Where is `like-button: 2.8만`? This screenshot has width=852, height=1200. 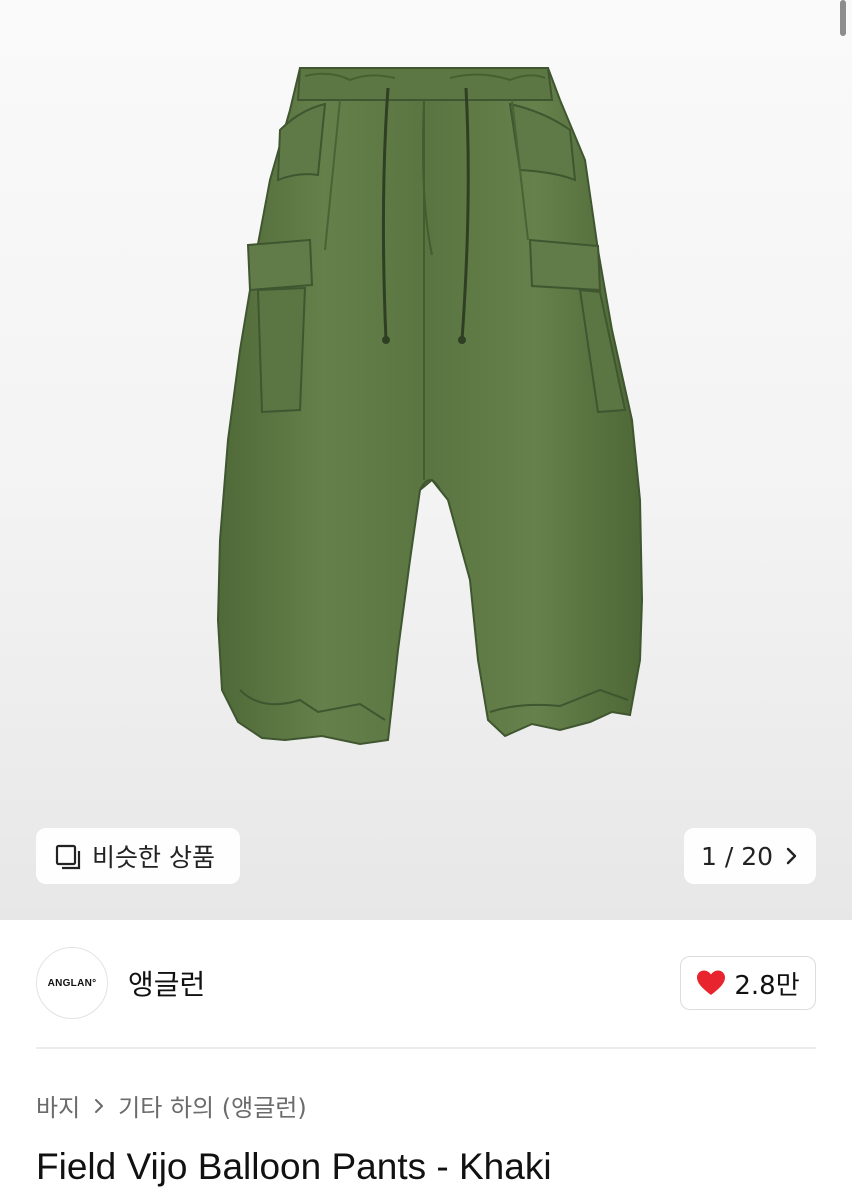
like-button: 2.8만 is located at coordinates (748, 983).